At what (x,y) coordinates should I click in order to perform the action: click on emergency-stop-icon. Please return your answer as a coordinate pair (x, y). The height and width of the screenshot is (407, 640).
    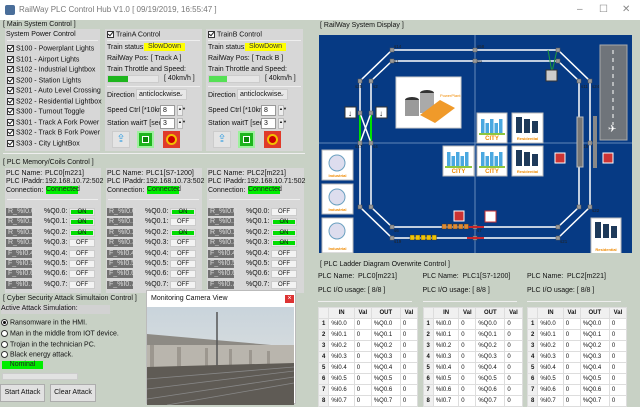
    Looking at the image, I should click on (171, 139).